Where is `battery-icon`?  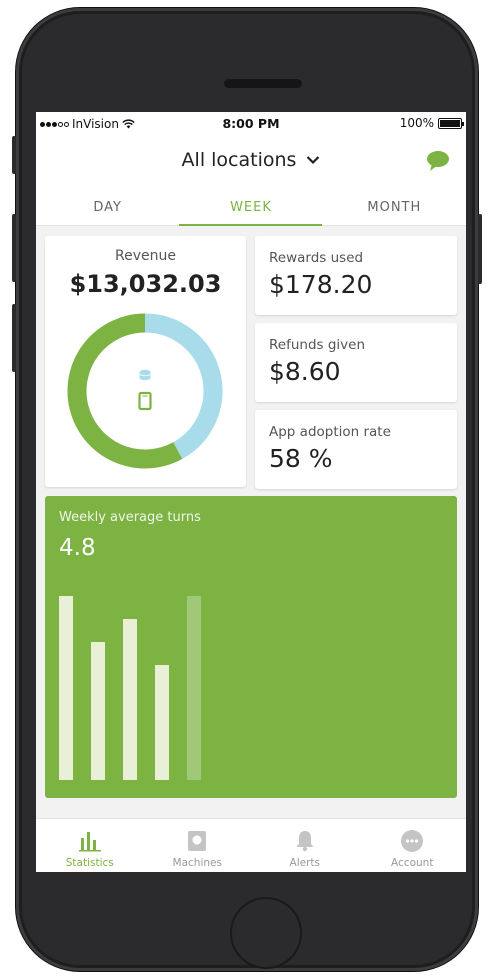 battery-icon is located at coordinates (451, 123).